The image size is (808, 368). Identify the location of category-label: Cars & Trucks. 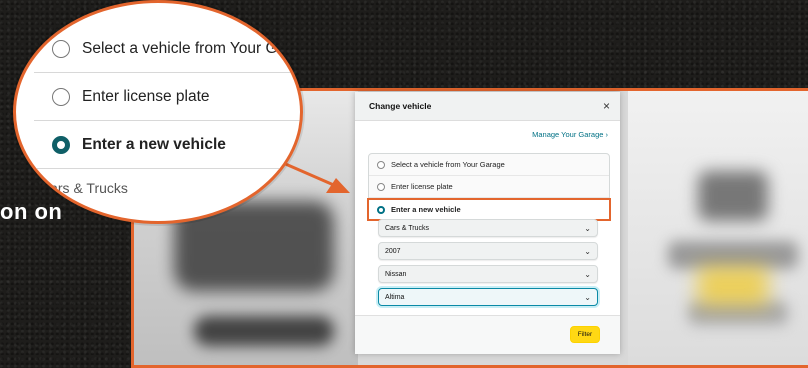
(84, 188).